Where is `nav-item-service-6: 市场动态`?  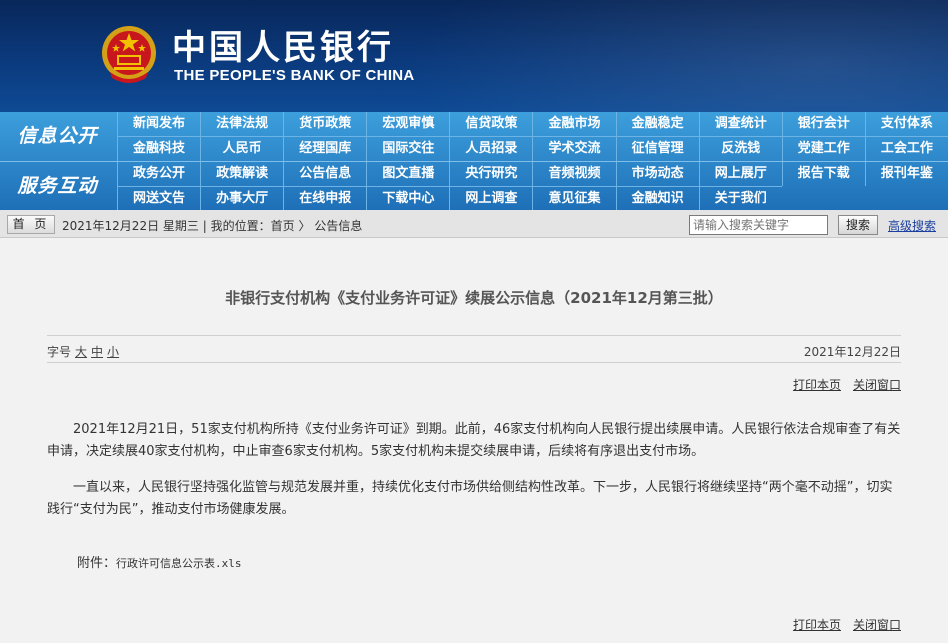
nav-item-service-6: 市场动态 is located at coordinates (657, 174).